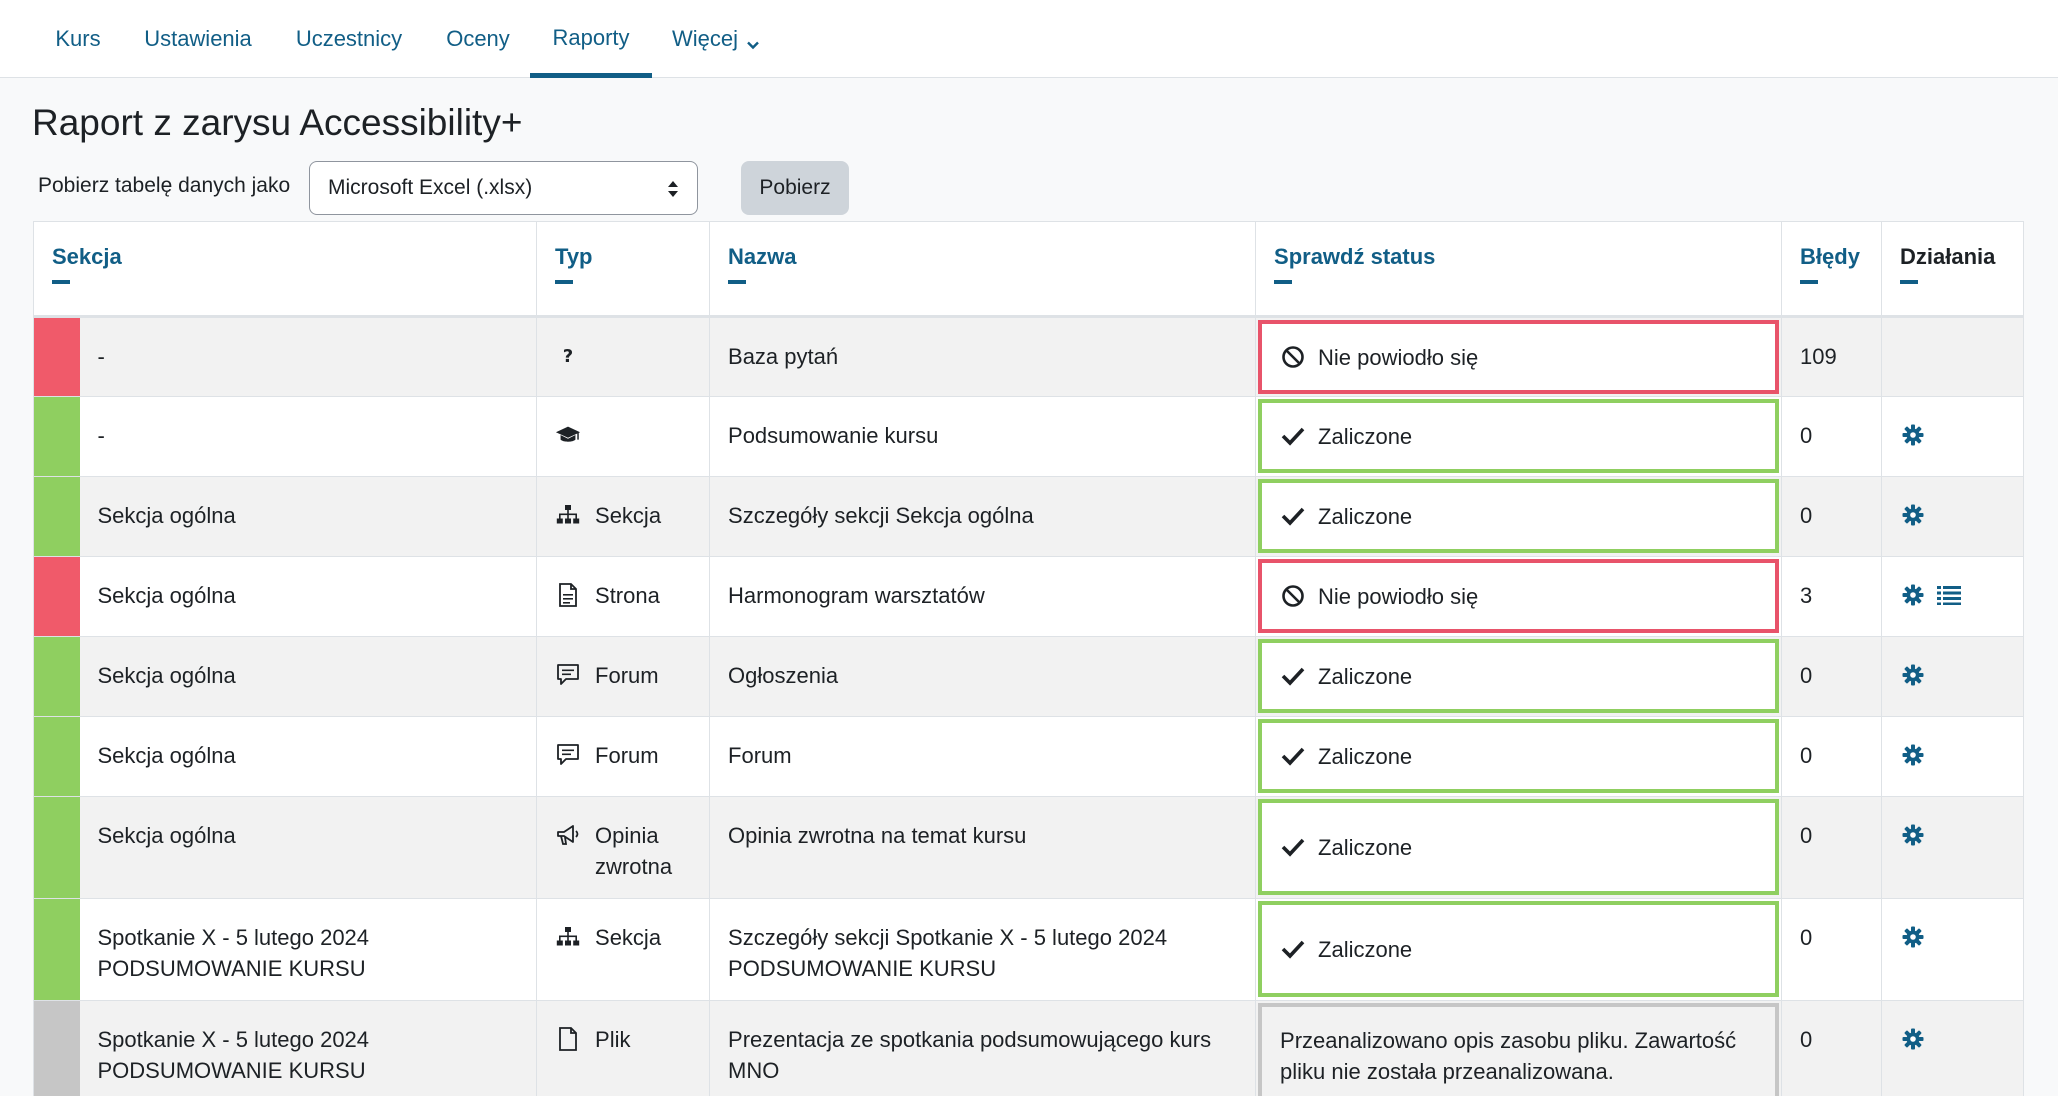 The width and height of the screenshot is (2058, 1096). Describe the element at coordinates (1953, 269) in the screenshot. I see `column-header-actions: Działania` at that location.